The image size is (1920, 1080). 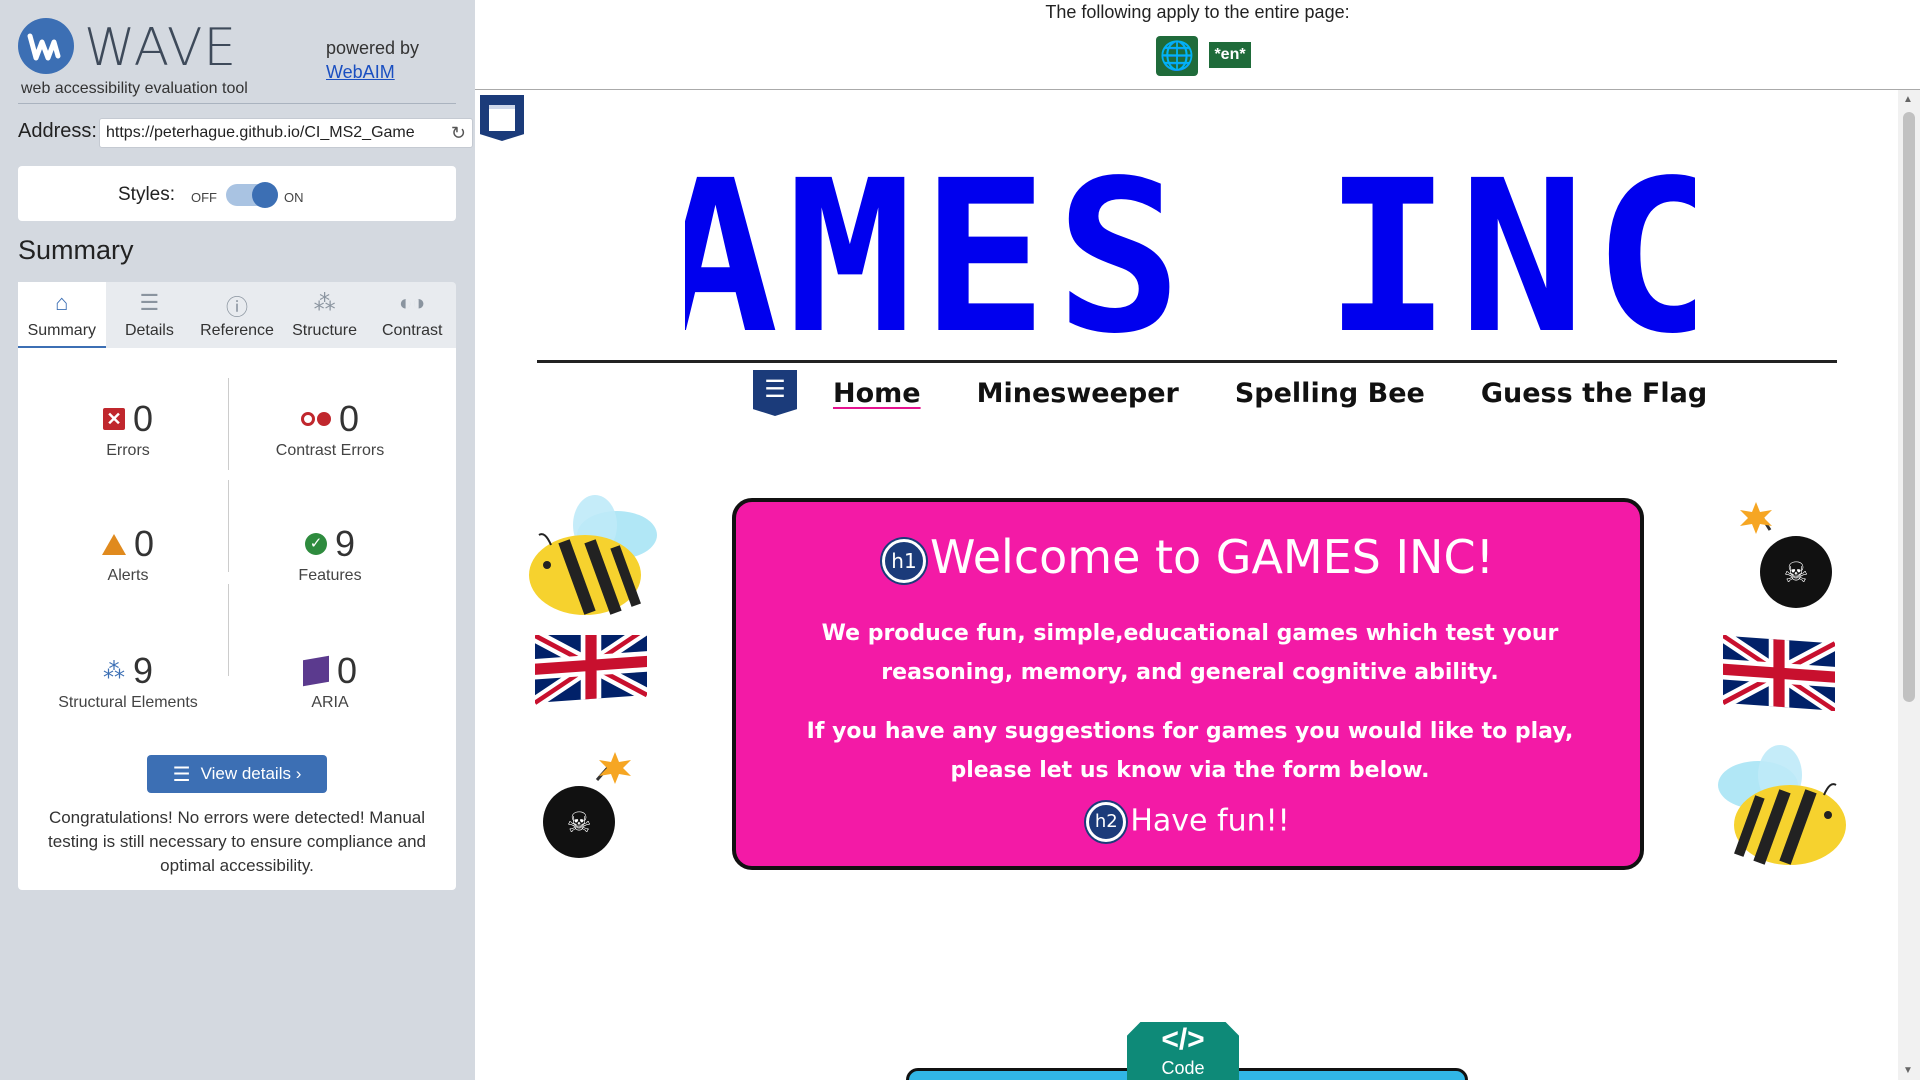 What do you see at coordinates (412, 302) in the screenshot?
I see `contrast-icon: ◐◑` at bounding box center [412, 302].